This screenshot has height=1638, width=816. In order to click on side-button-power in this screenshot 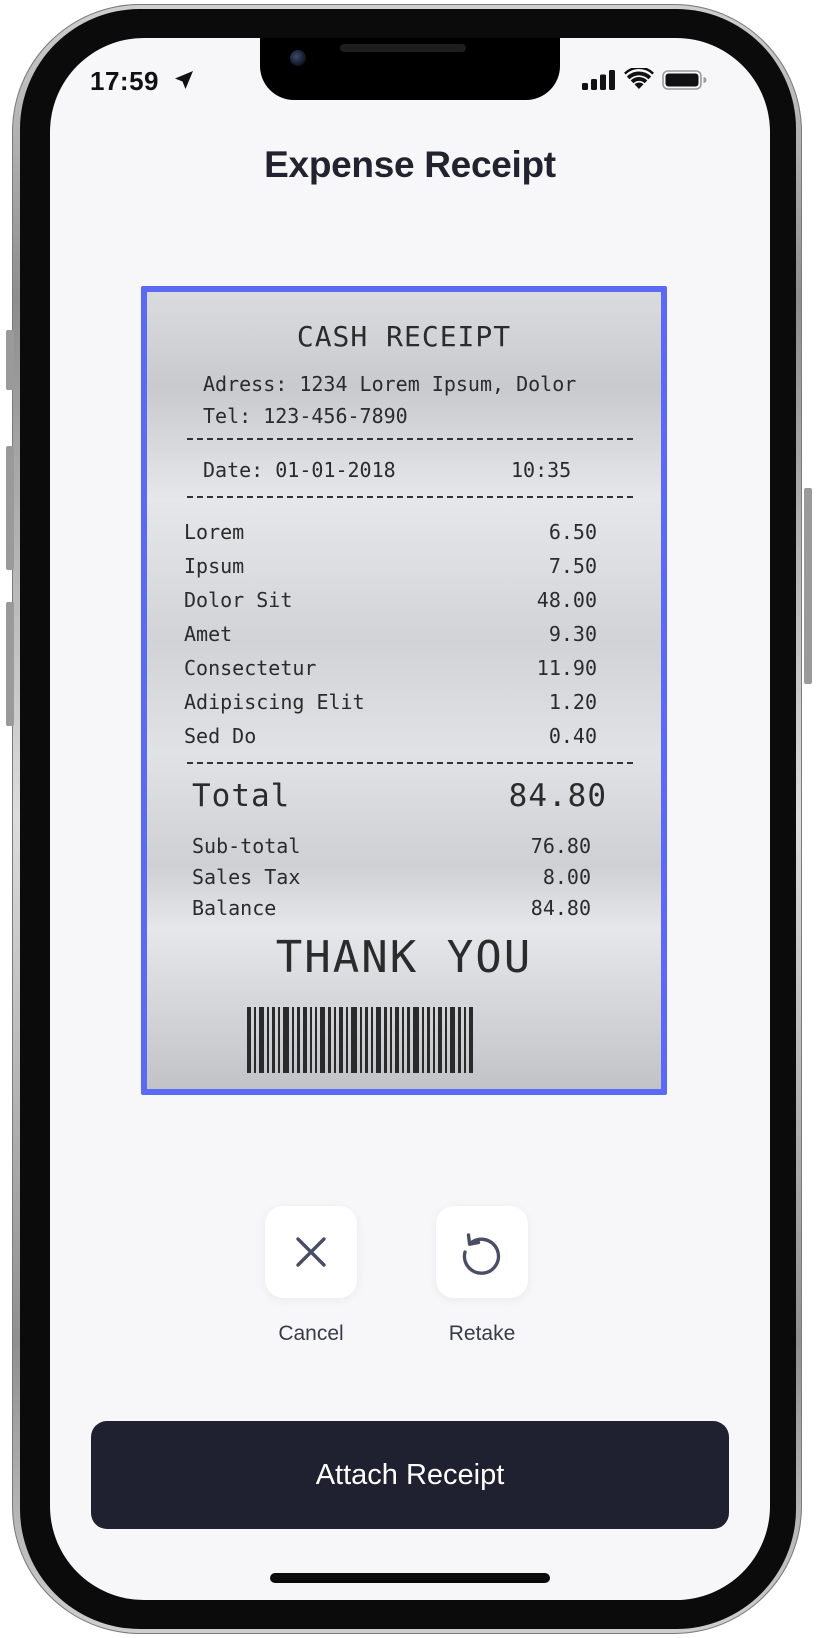, I will do `click(808, 586)`.